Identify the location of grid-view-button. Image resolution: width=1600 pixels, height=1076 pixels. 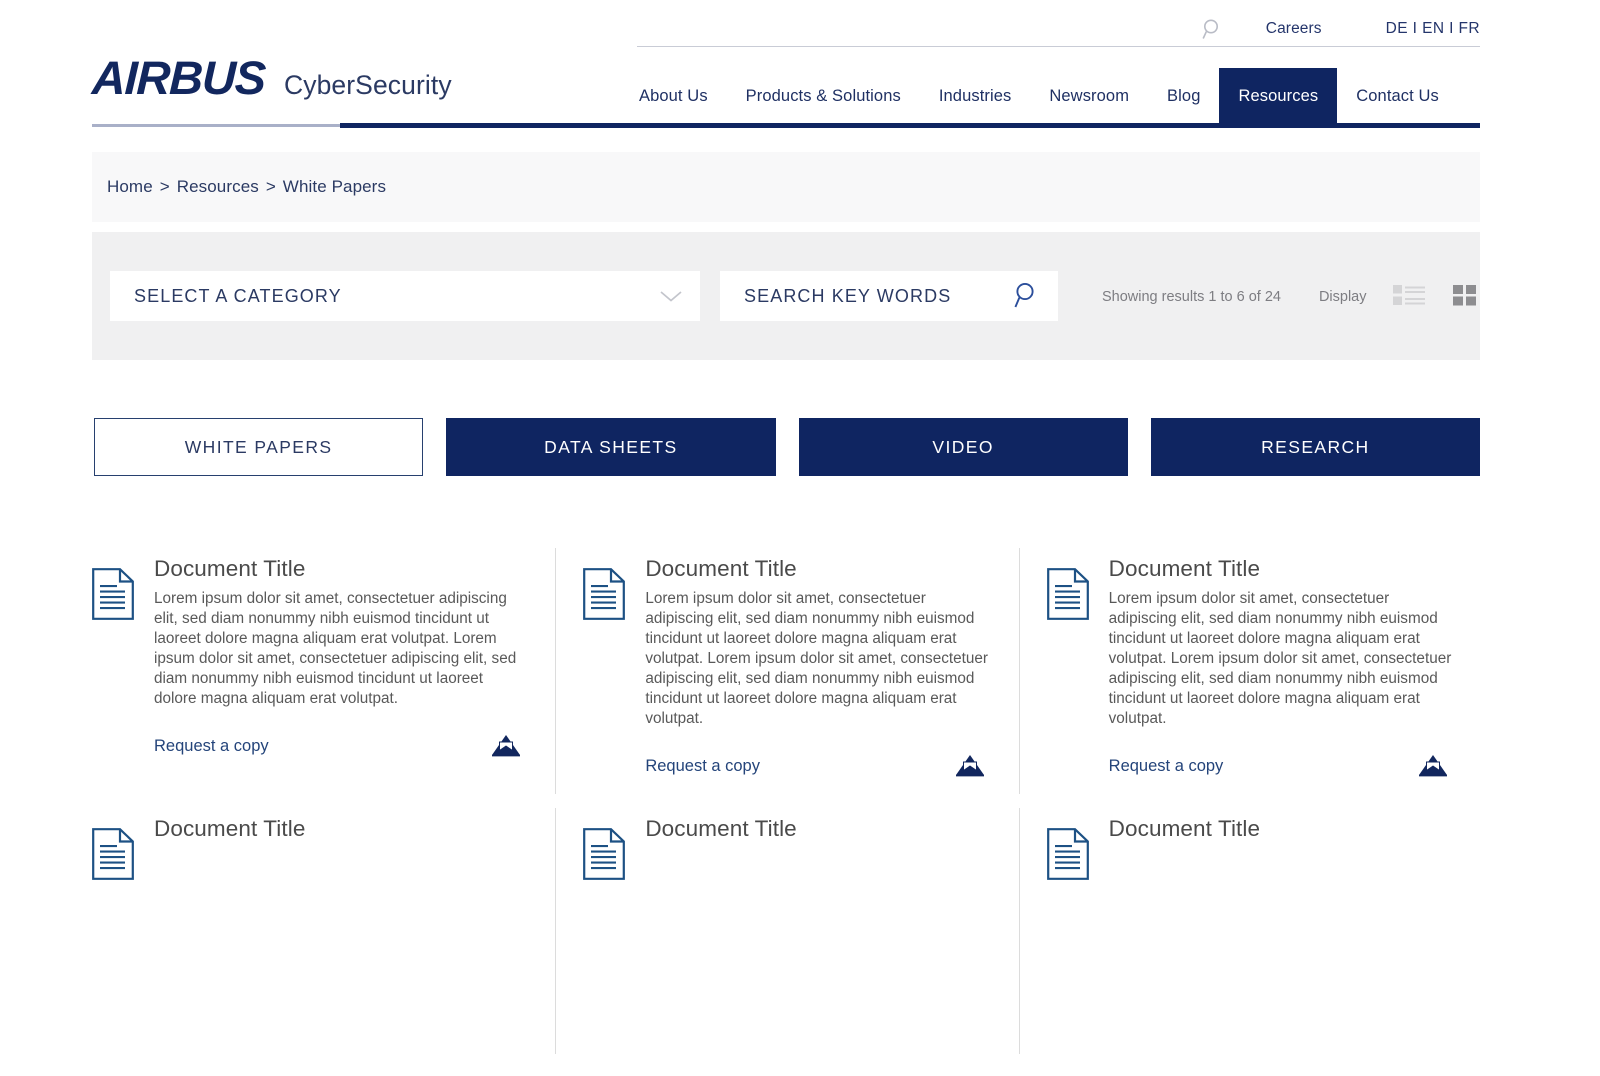
(1464, 296).